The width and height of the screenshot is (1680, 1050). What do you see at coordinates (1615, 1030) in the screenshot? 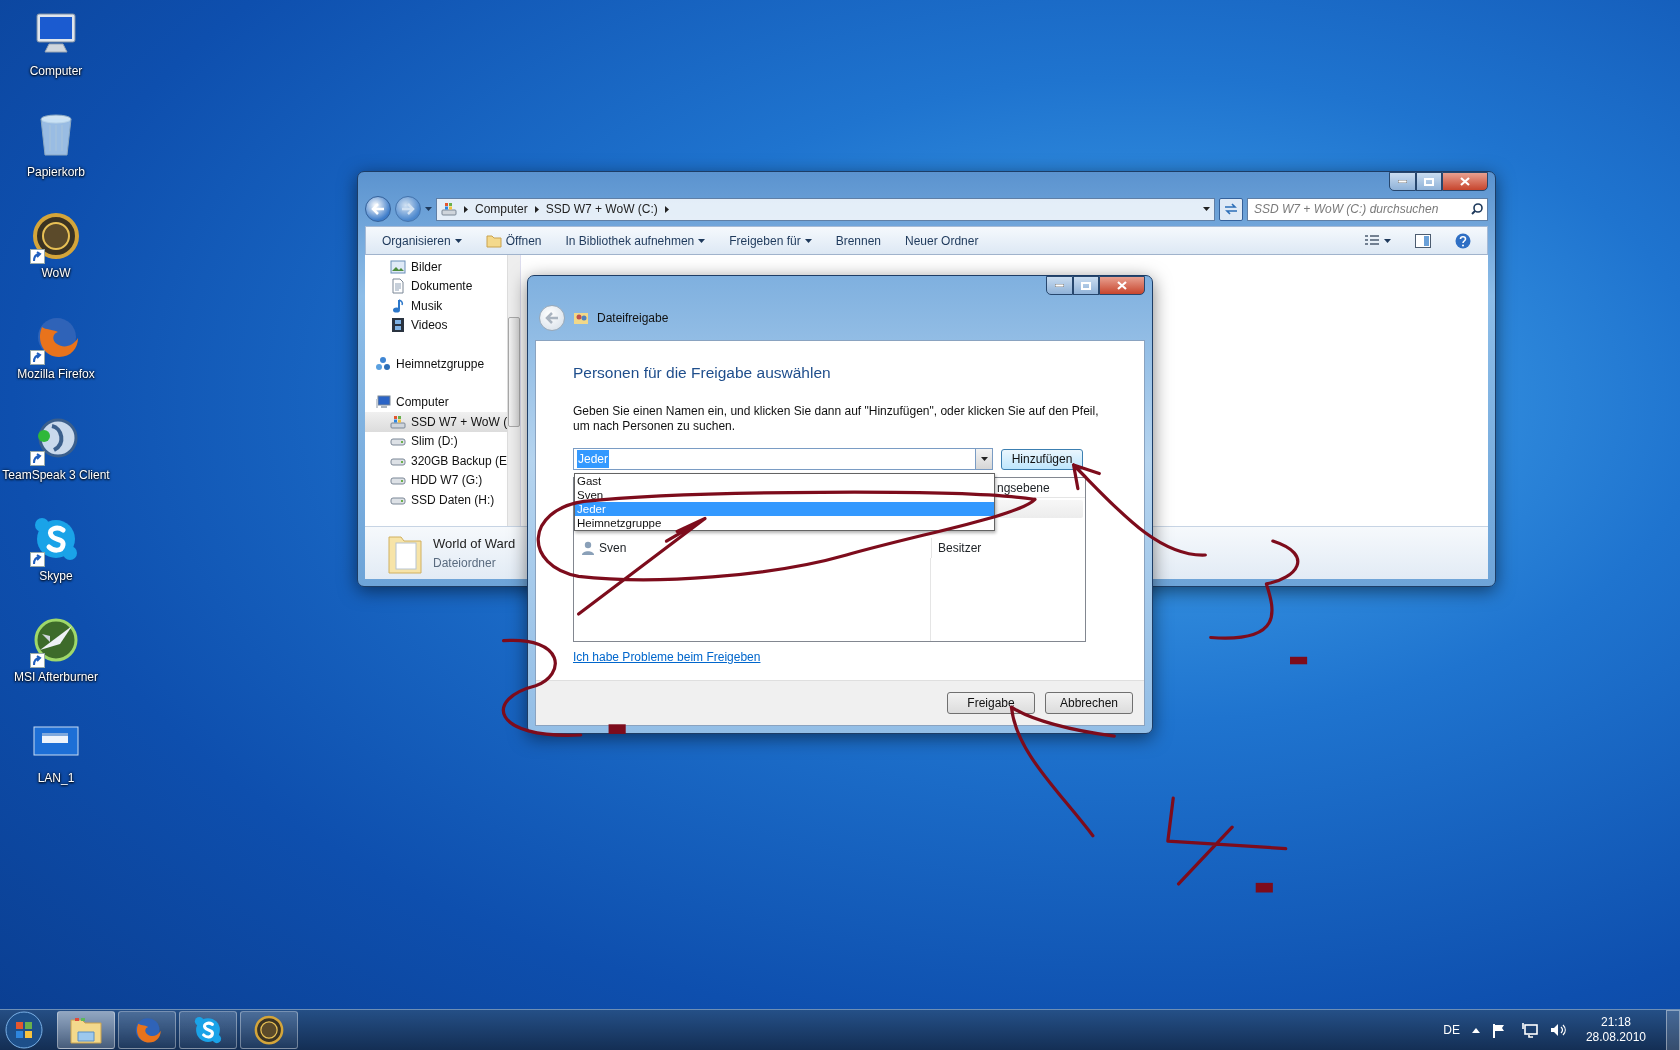
I see `clock: 21:18 28.08.2010` at bounding box center [1615, 1030].